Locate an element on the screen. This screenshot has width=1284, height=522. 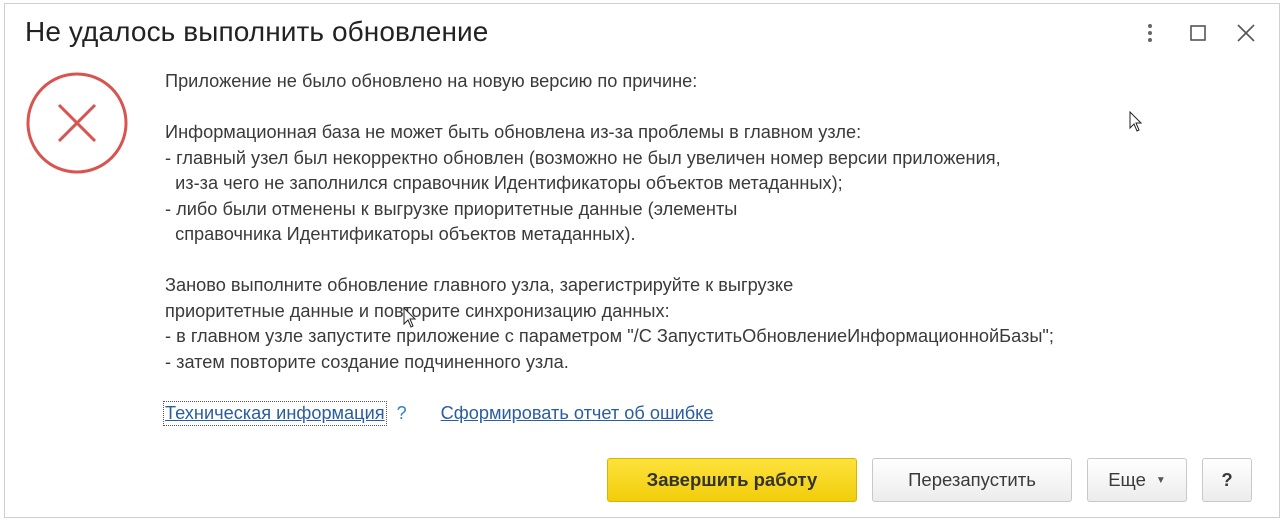
restart-label: Перезапустить is located at coordinates (972, 479).